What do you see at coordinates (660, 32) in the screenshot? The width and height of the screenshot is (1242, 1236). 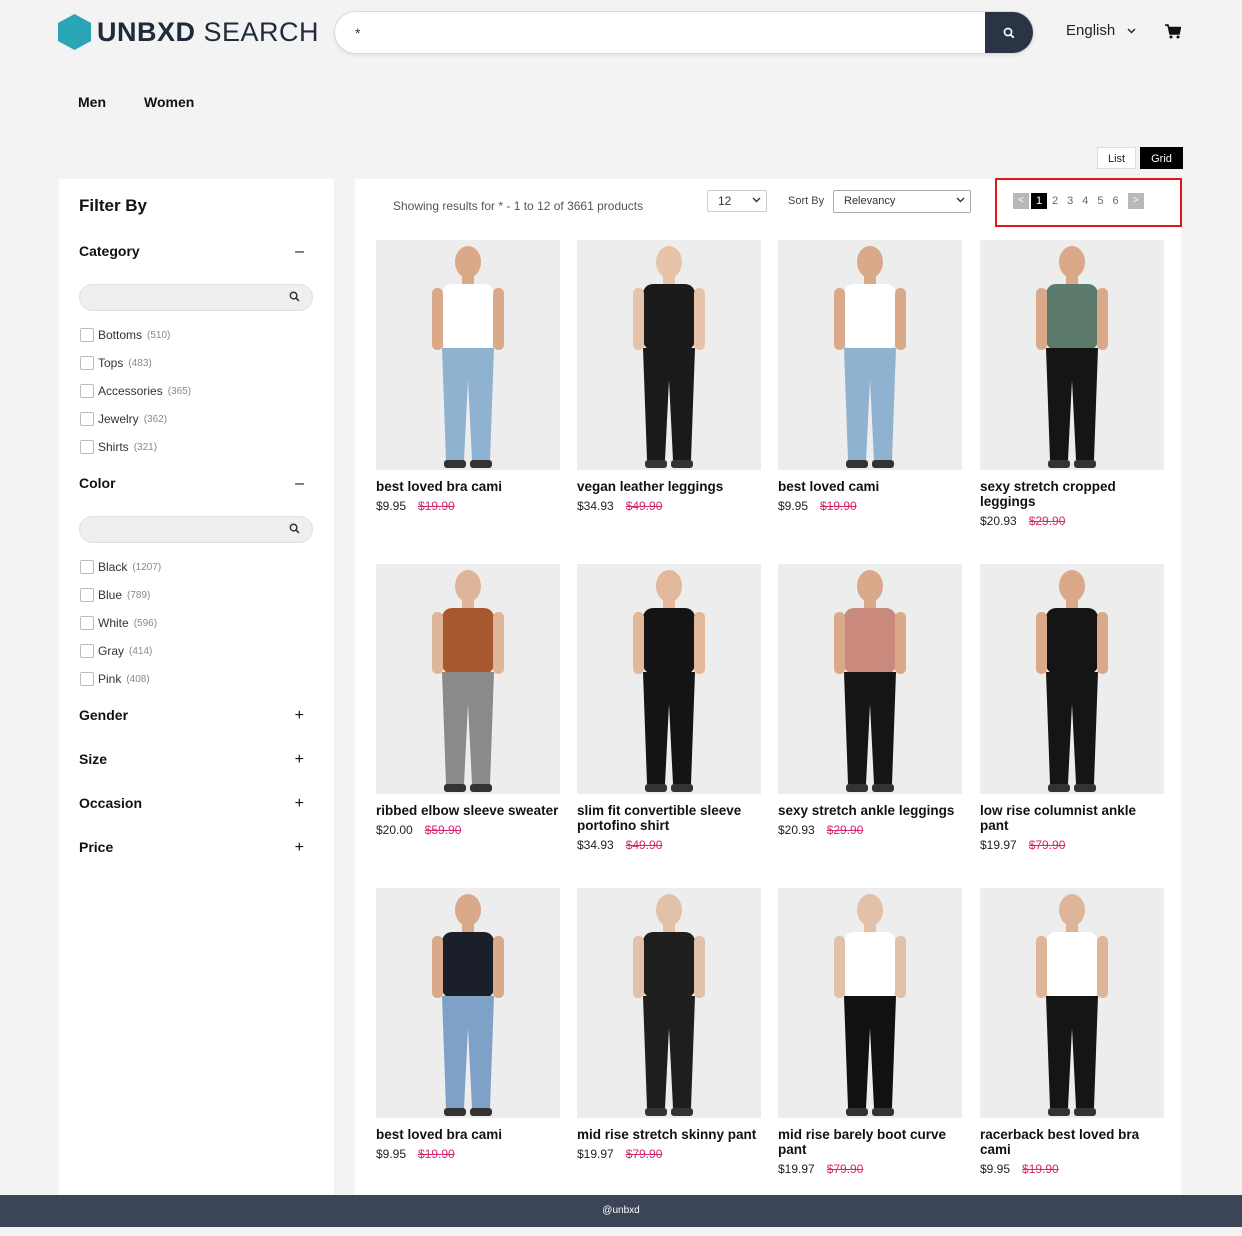 I see `search-input` at bounding box center [660, 32].